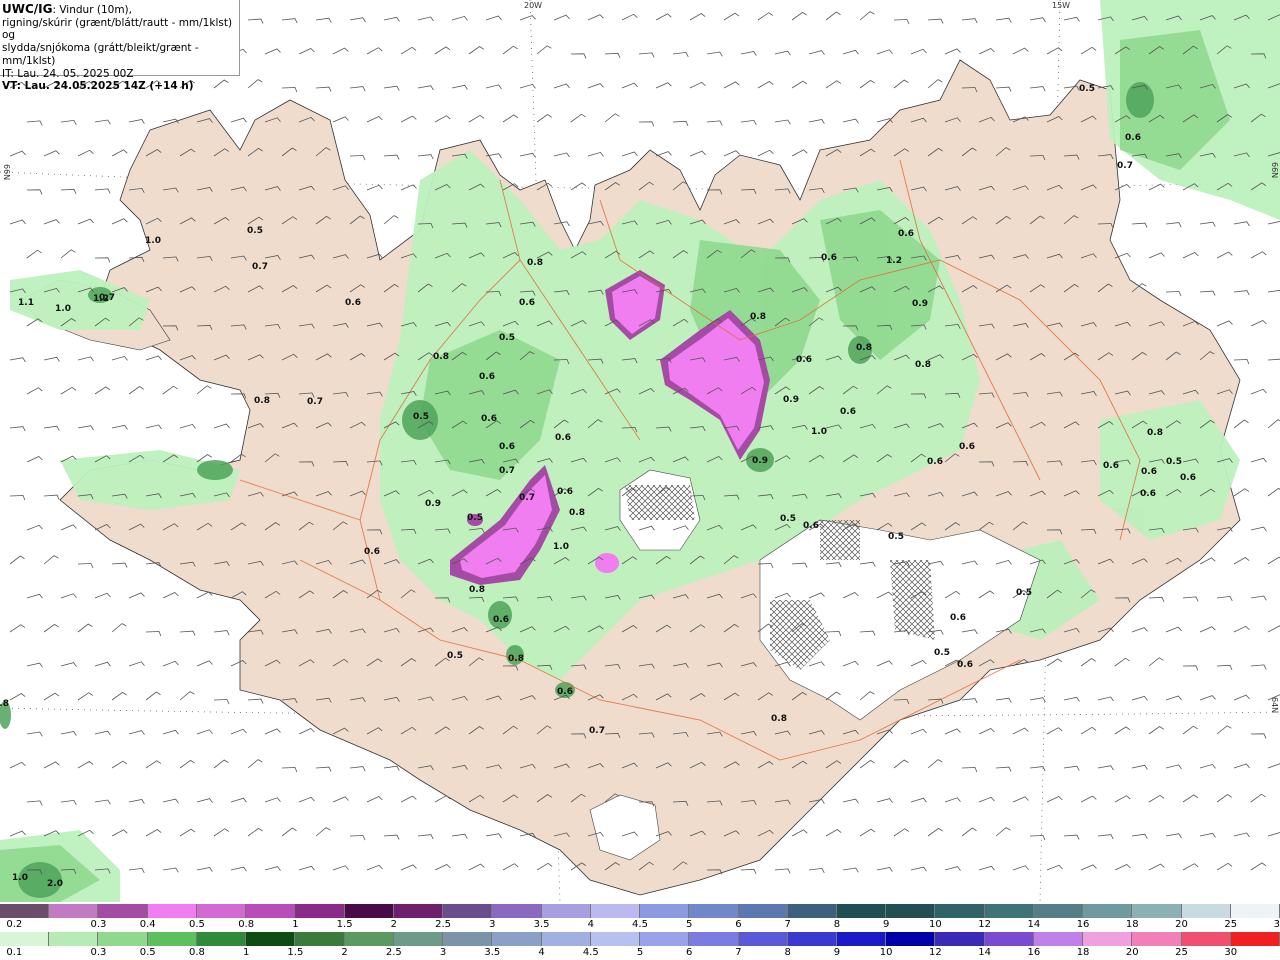  What do you see at coordinates (92, 10) in the screenshot?
I see `title-desc1: : Vindur (10m),` at bounding box center [92, 10].